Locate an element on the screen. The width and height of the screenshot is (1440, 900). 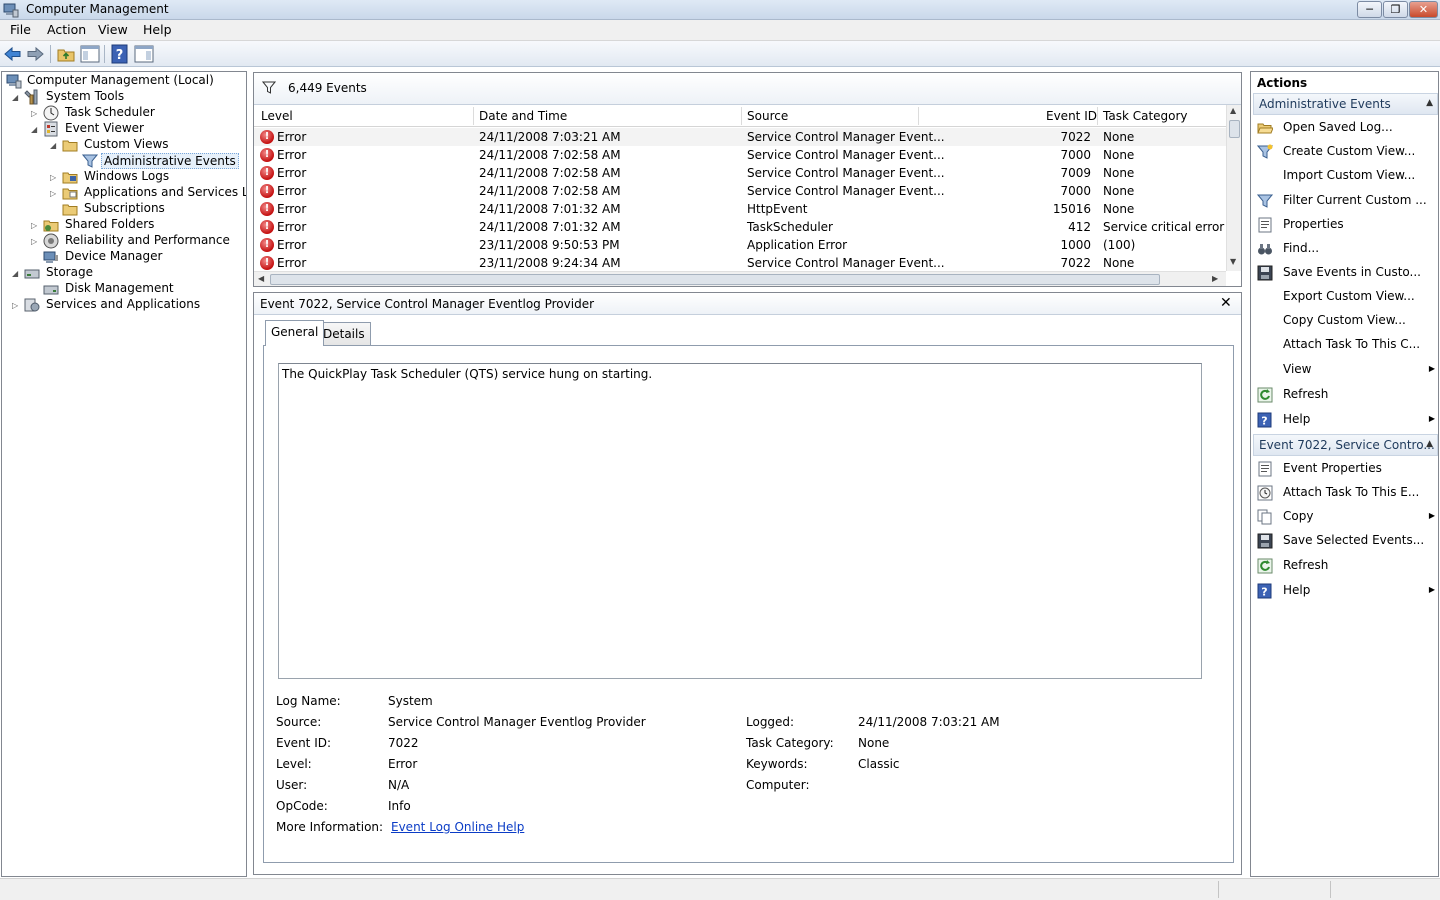
show-hide-action-pane-icon is located at coordinates (144, 54).